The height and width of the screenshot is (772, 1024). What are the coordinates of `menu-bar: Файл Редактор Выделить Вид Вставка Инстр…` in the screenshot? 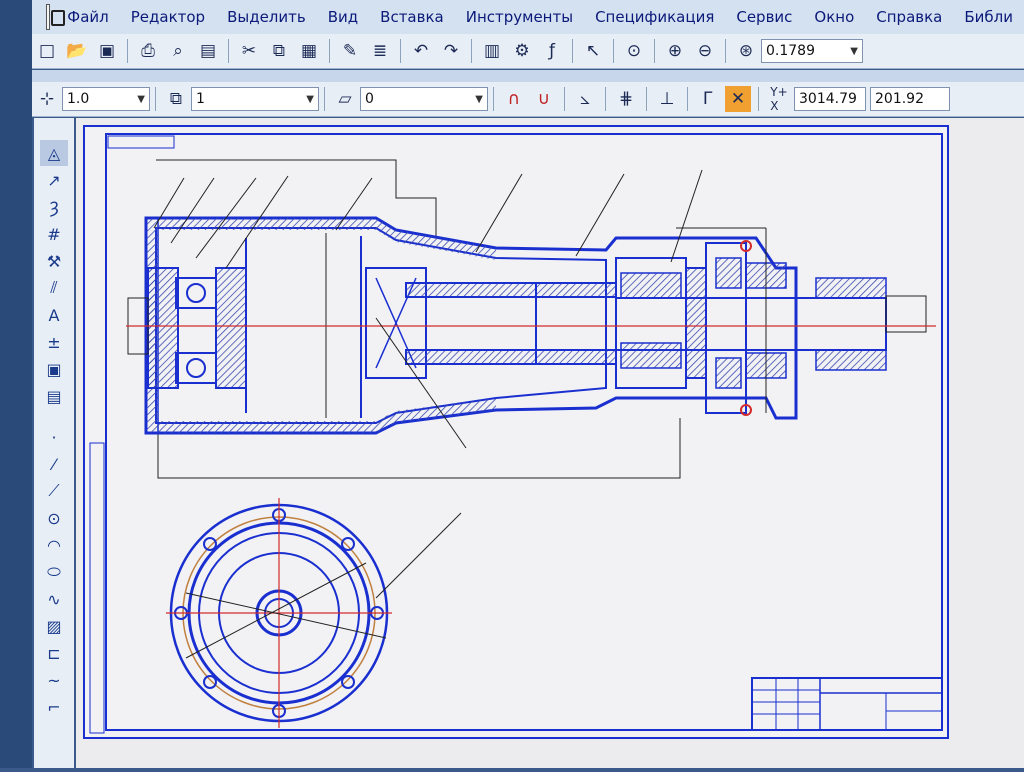 It's located at (528, 17).